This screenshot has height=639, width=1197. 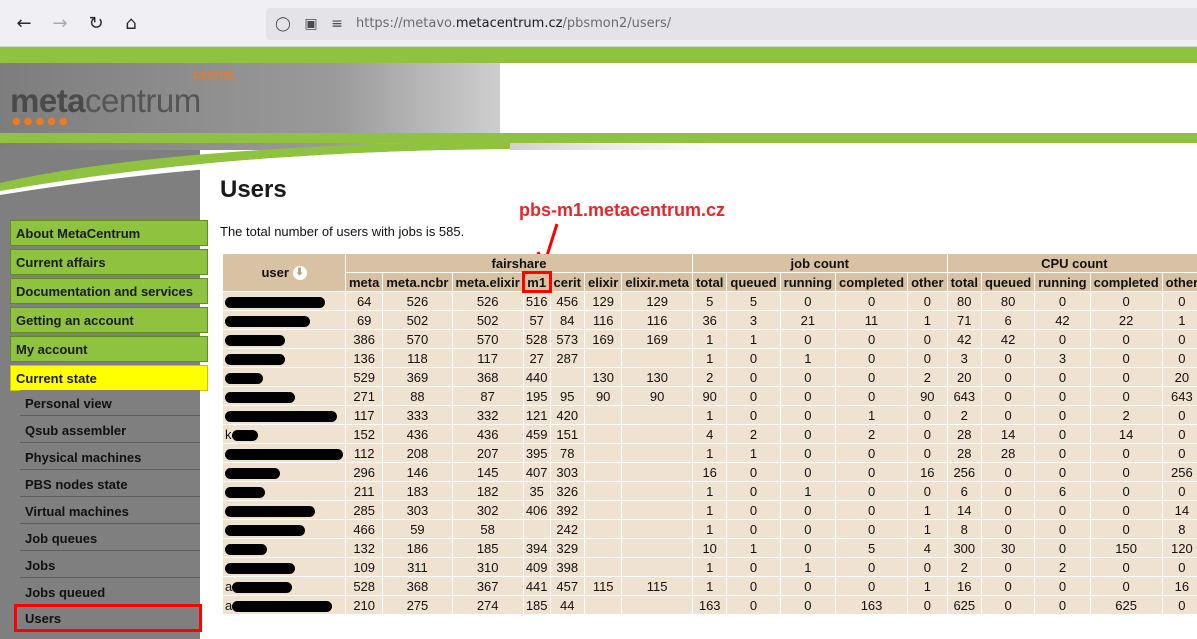 What do you see at coordinates (417, 377) in the screenshot?
I see `cell-meta-ncbr: 369` at bounding box center [417, 377].